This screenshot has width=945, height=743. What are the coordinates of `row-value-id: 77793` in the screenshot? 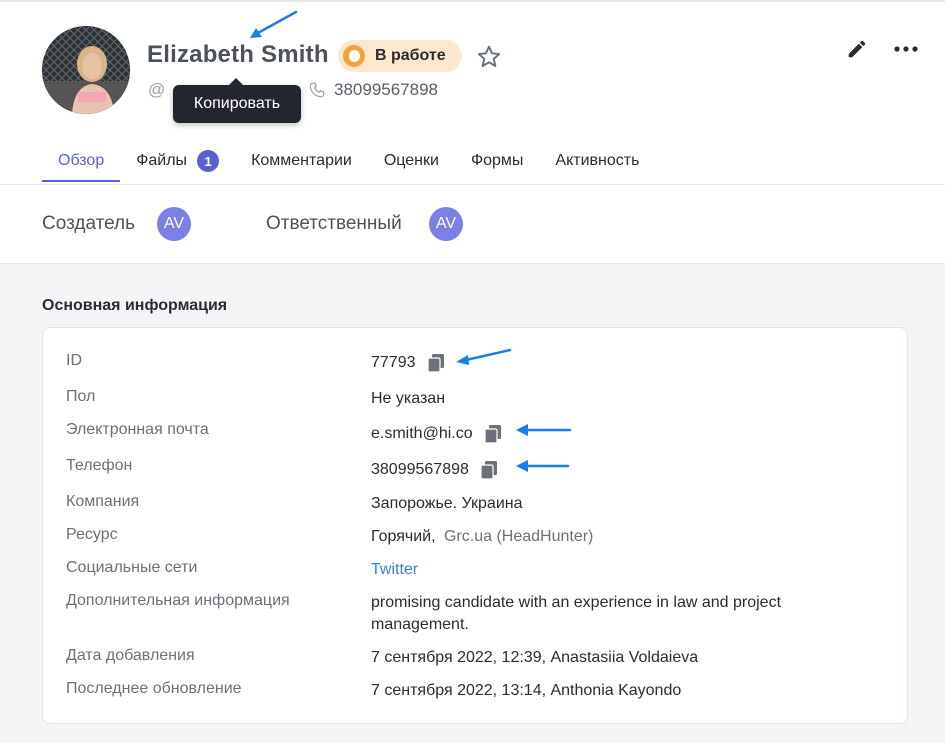 It's located at (407, 363).